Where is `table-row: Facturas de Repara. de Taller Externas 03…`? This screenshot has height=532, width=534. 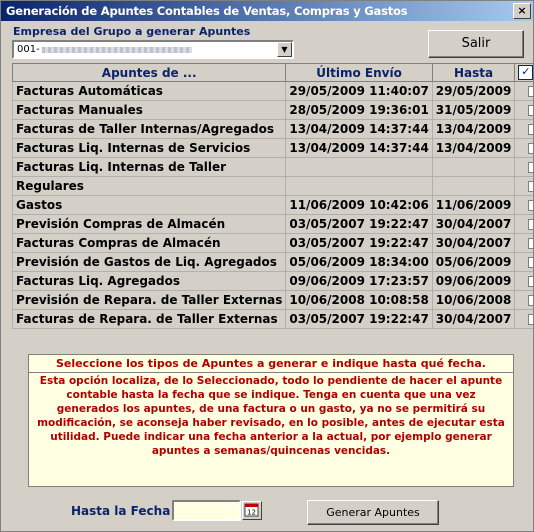 table-row: Facturas de Repara. de Taller Externas 03… is located at coordinates (272, 319).